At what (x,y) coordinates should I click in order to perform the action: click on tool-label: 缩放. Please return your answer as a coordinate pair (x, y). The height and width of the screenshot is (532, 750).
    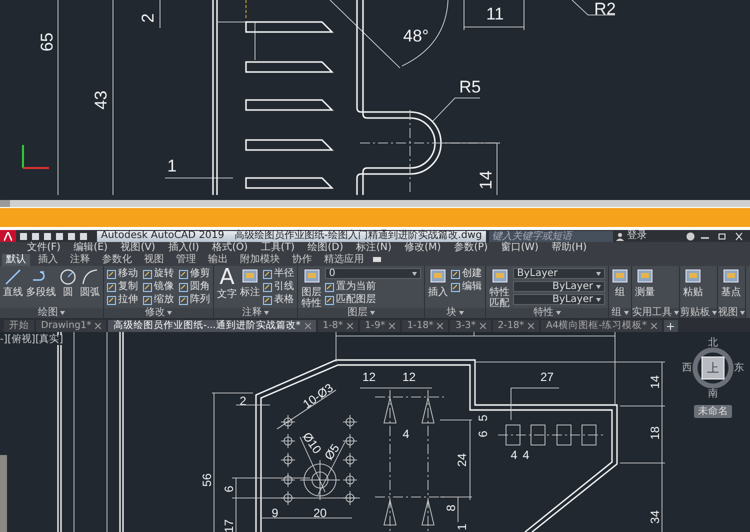
    Looking at the image, I should click on (164, 300).